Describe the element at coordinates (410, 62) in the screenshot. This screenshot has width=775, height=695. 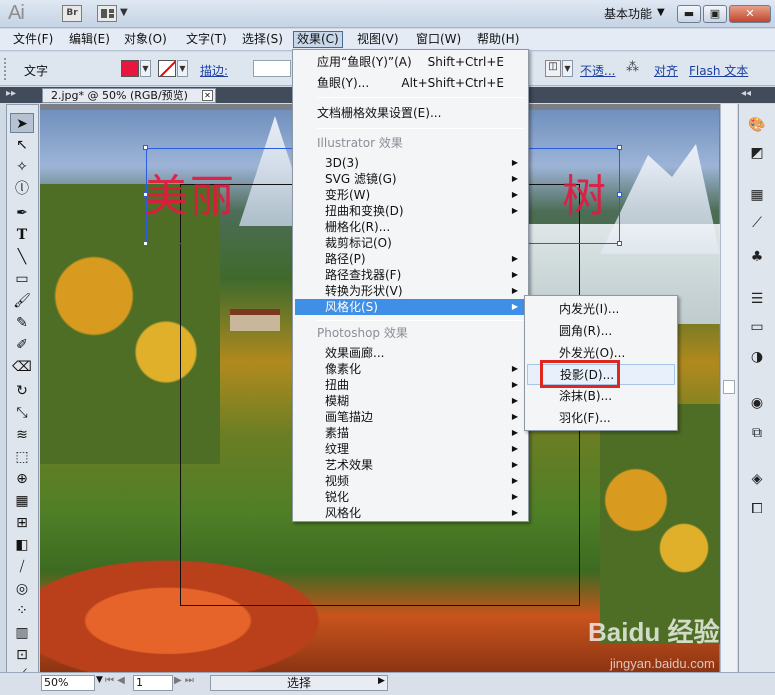
I see `menu-item-apply: 应用“鱼眼(Y)”(A) Shift+Ctrl+E` at that location.